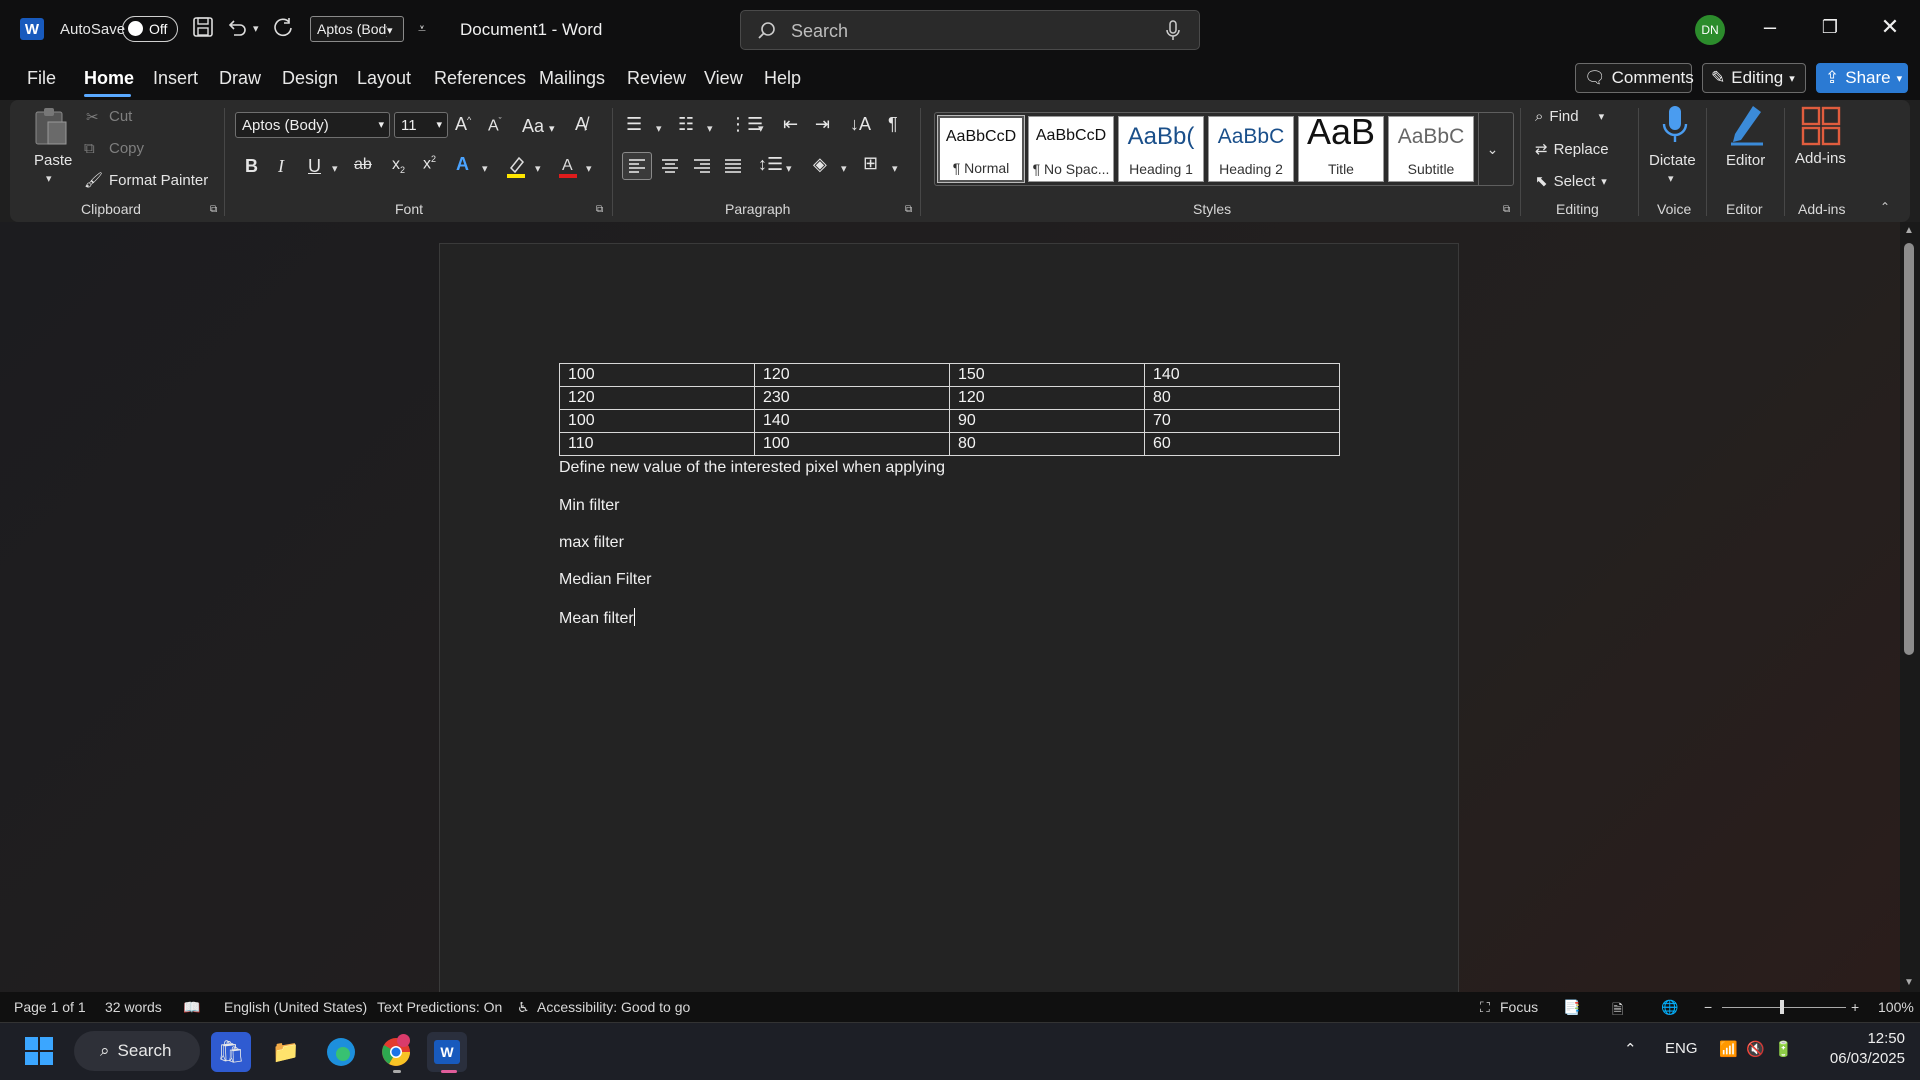  Describe the element at coordinates (341, 1052) in the screenshot. I see `edge-browser-icon` at that location.